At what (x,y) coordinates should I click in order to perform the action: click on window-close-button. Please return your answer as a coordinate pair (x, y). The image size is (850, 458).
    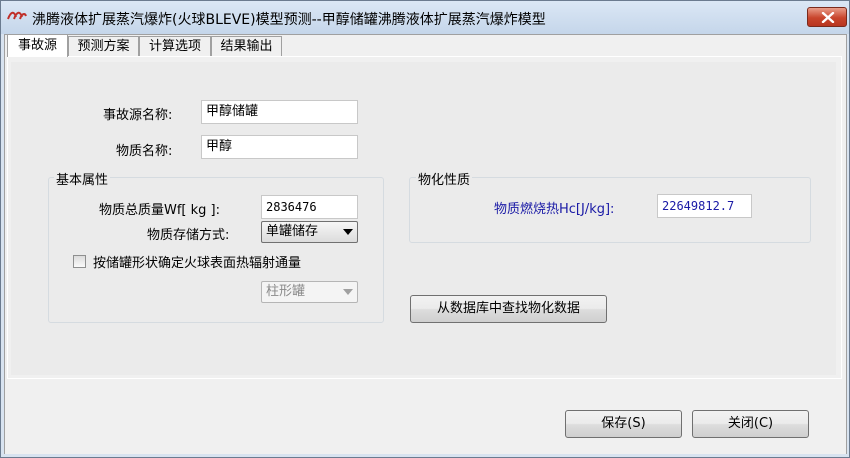
    Looking at the image, I should click on (827, 17).